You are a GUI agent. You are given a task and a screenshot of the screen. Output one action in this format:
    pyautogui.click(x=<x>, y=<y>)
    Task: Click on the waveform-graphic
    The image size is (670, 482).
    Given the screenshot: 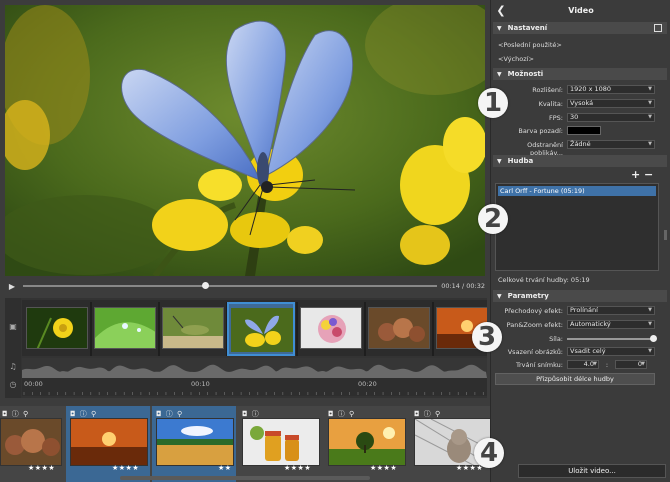 What is the action you would take?
    pyautogui.click(x=254, y=371)
    